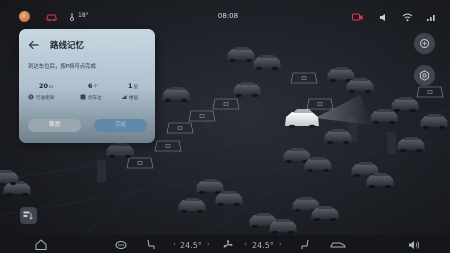  Describe the element at coordinates (95, 98) in the screenshot. I see `stat-slots-label: 停车位` at that location.